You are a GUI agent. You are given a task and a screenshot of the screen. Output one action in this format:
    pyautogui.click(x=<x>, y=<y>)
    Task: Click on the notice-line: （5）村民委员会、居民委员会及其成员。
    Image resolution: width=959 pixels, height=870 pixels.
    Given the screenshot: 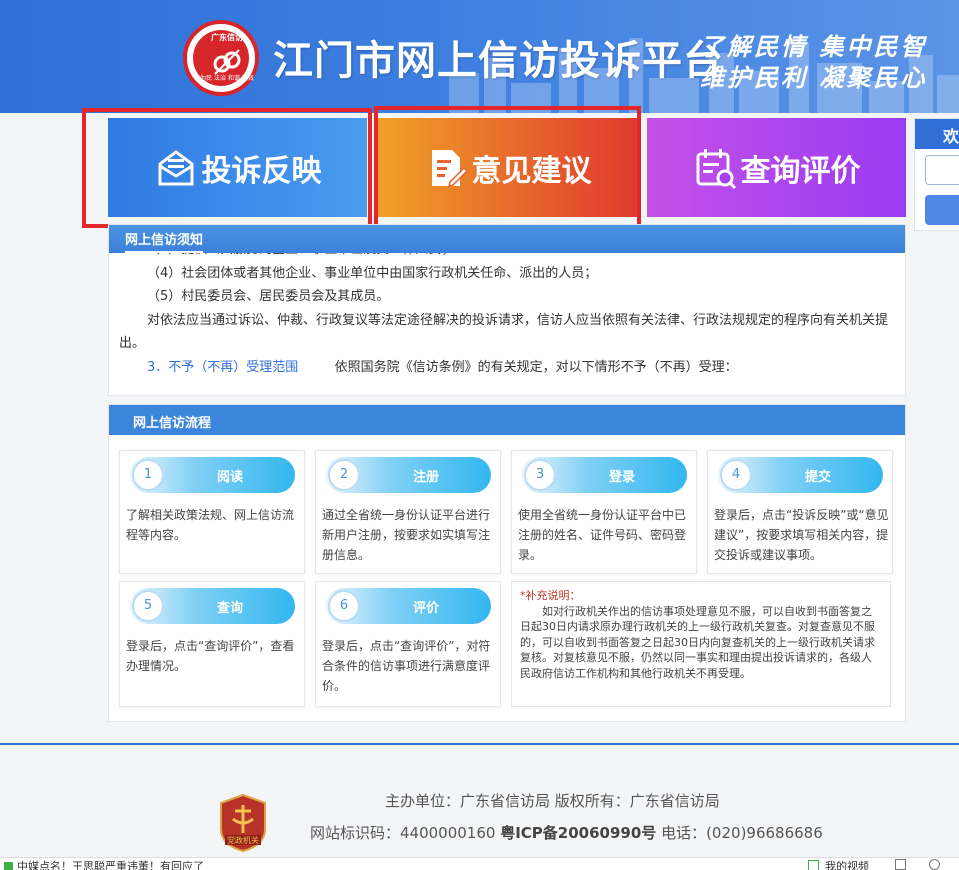 What is the action you would take?
    pyautogui.click(x=268, y=296)
    